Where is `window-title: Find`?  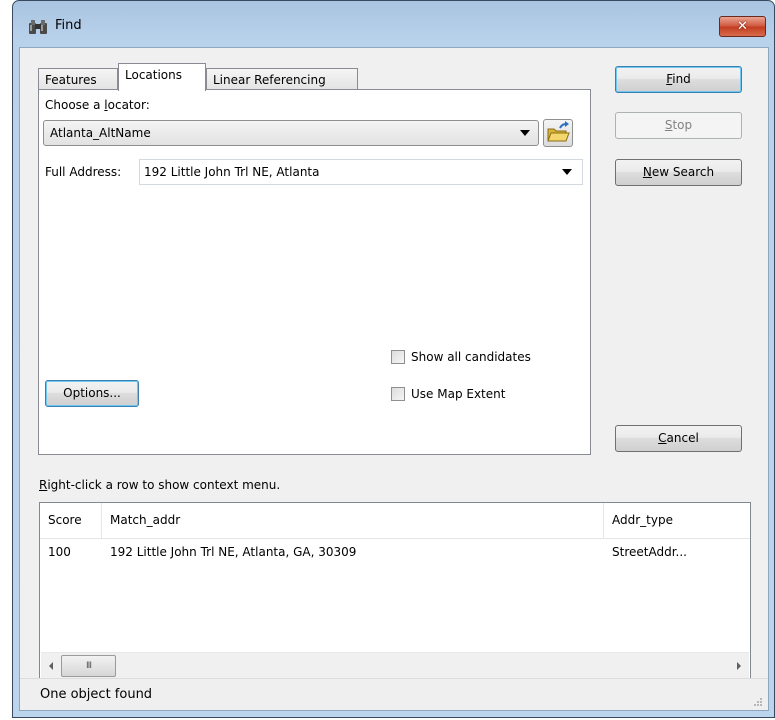 window-title: Find is located at coordinates (68, 25).